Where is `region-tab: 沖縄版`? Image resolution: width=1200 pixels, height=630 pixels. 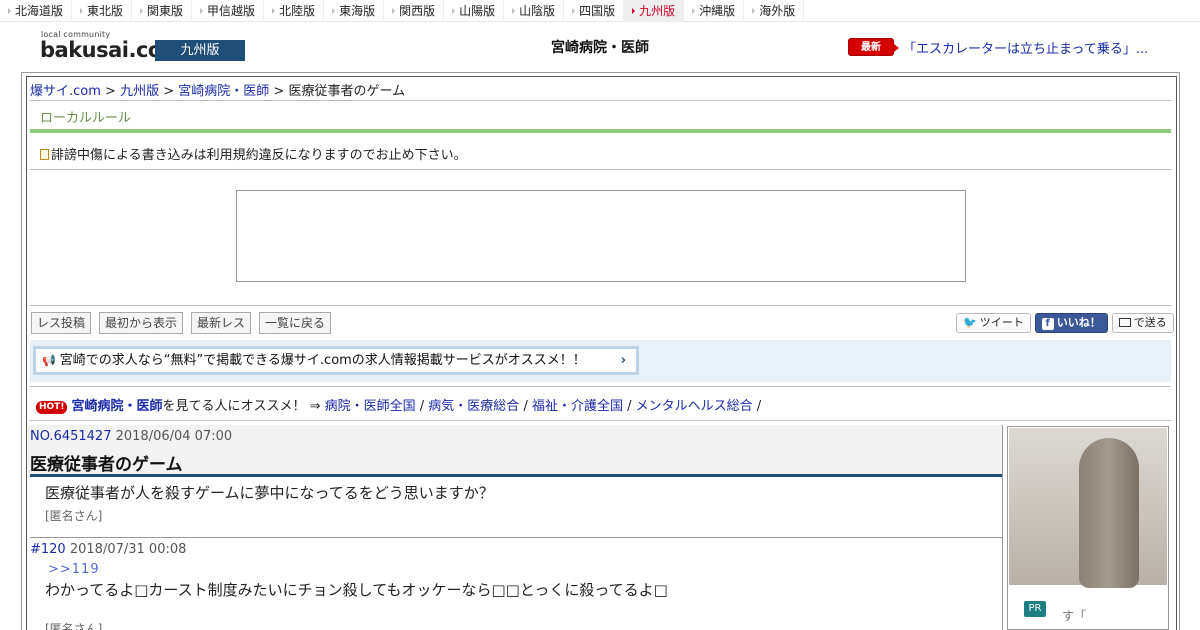 region-tab: 沖縄版 is located at coordinates (714, 11).